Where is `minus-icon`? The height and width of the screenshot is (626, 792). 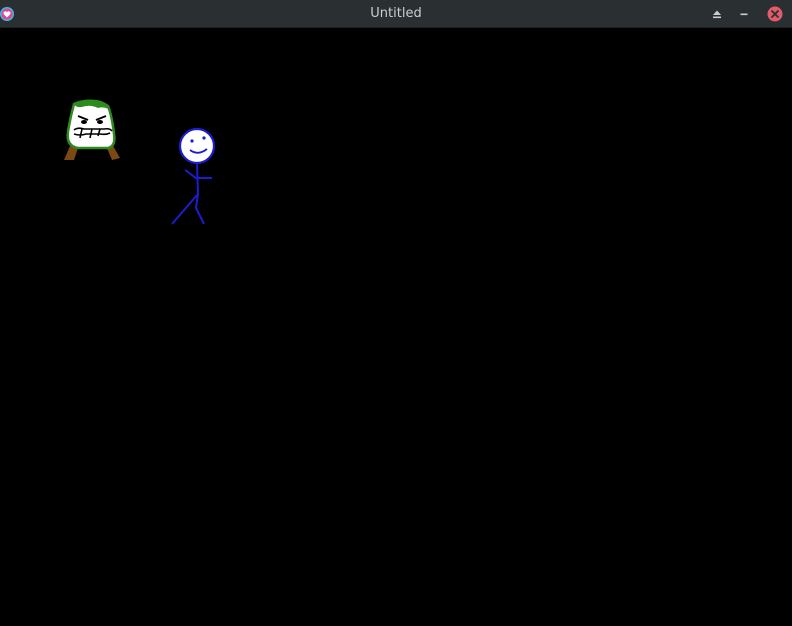
minus-icon is located at coordinates (744, 14).